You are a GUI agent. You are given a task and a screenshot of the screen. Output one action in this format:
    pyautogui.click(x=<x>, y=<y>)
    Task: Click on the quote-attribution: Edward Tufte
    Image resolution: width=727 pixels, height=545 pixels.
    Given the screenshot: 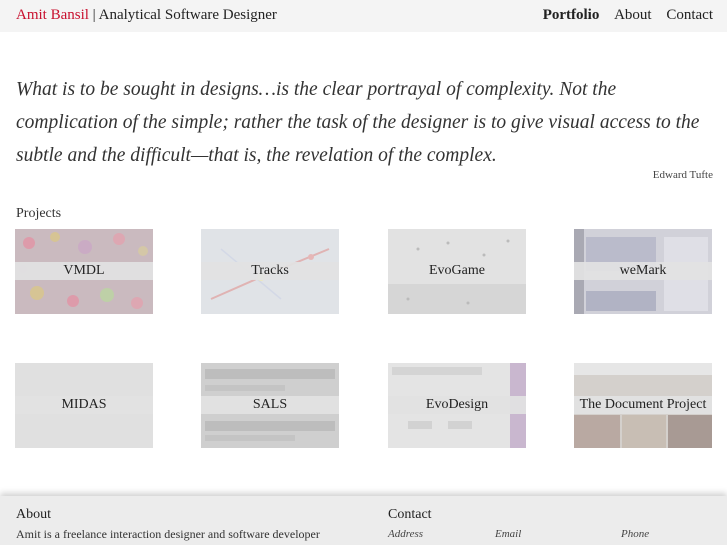 What is the action you would take?
    pyautogui.click(x=682, y=175)
    